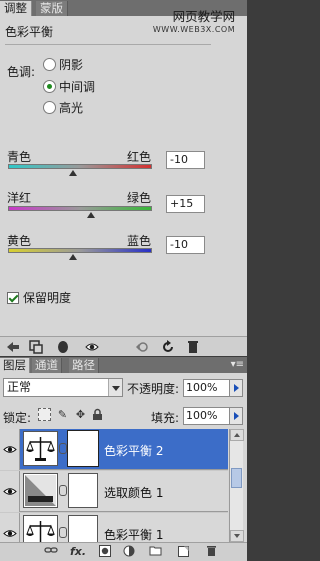 The height and width of the screenshot is (561, 320). What do you see at coordinates (15, 365) in the screenshot?
I see `tab-layers: 图层` at bounding box center [15, 365].